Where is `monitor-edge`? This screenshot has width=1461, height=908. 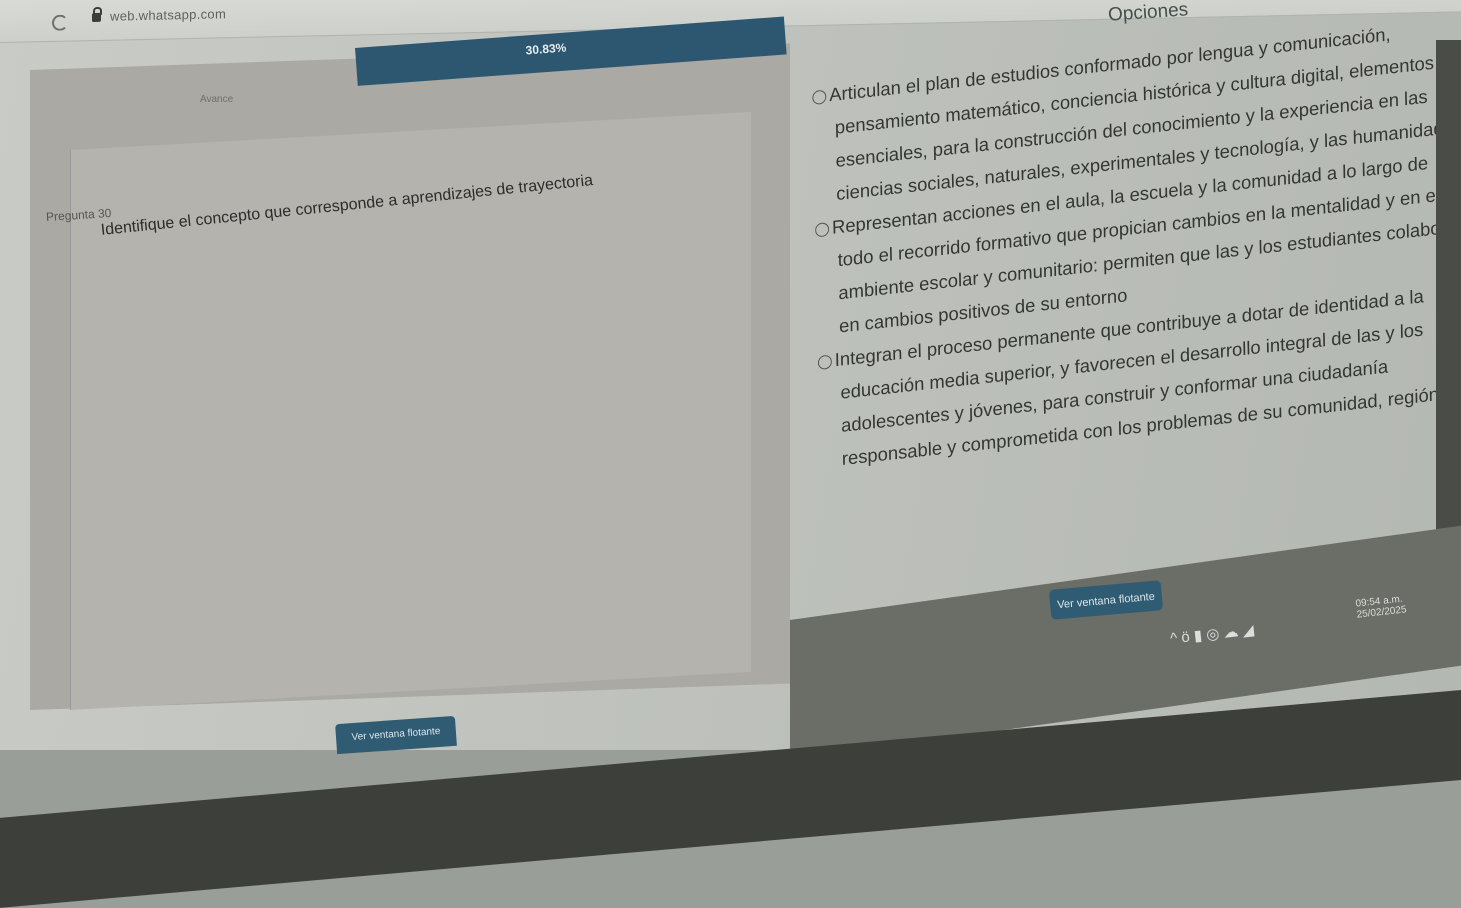 monitor-edge is located at coordinates (1448, 310).